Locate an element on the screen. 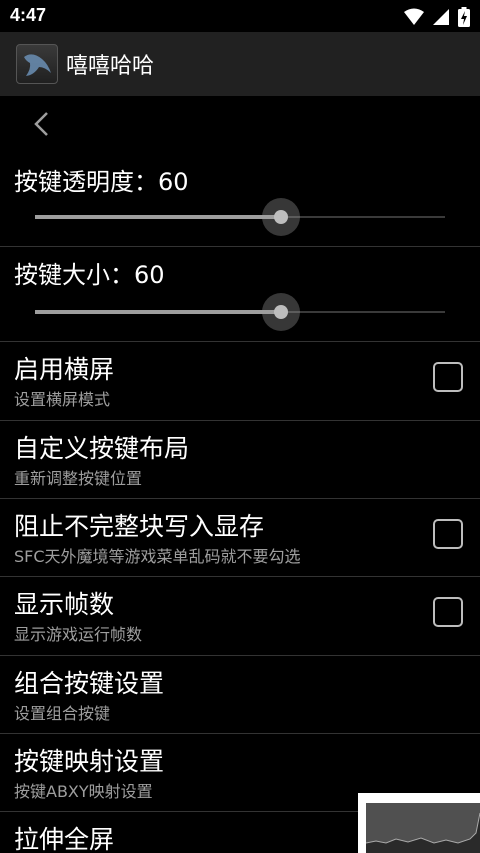 The height and width of the screenshot is (853, 480). pref-summary: 设置横屏模式 is located at coordinates (62, 399).